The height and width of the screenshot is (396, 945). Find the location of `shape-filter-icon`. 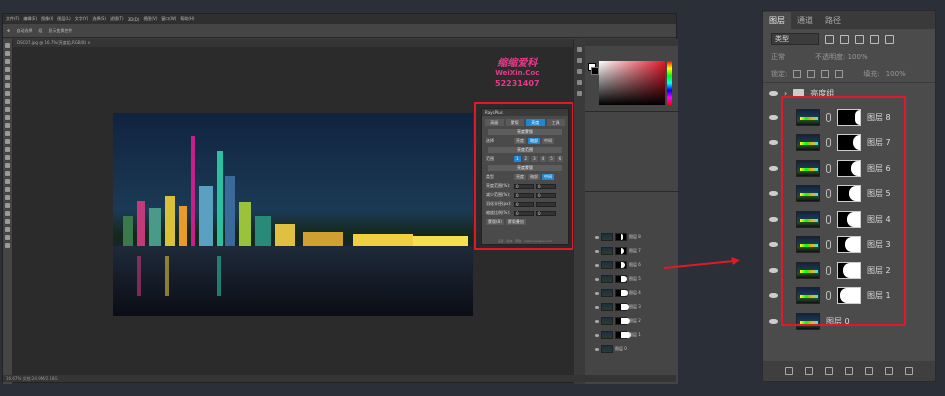

shape-filter-icon is located at coordinates (874, 39).